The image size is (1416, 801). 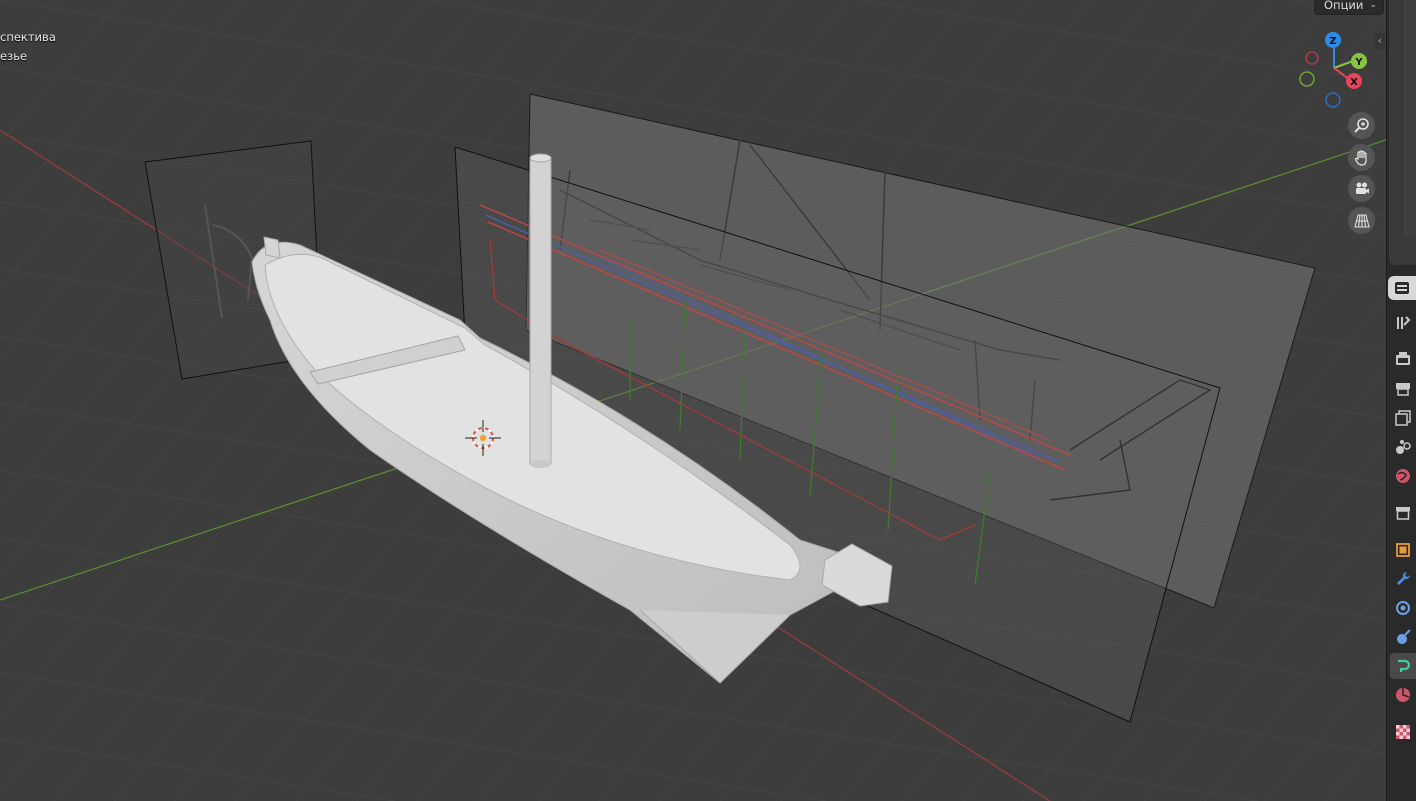 I want to click on world-icon, so click(x=1403, y=476).